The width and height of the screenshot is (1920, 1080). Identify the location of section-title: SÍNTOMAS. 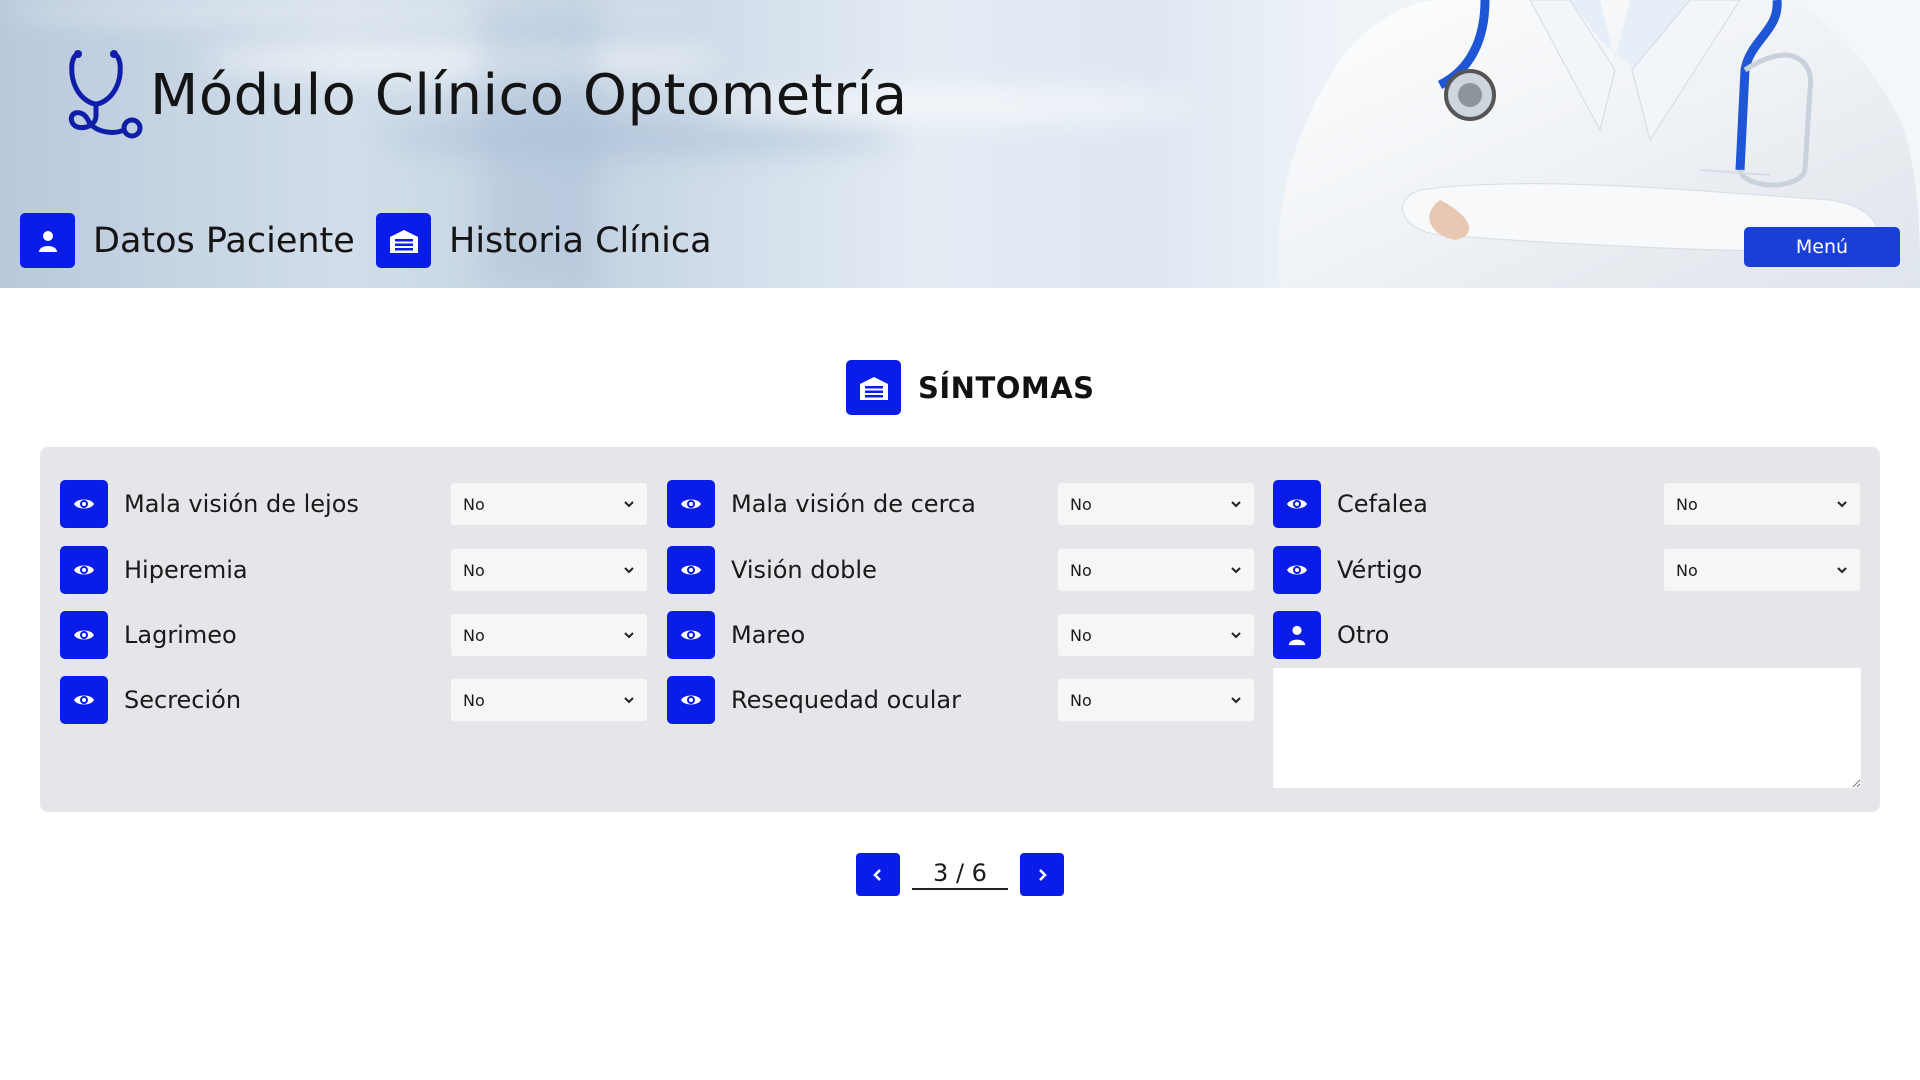
(970, 387).